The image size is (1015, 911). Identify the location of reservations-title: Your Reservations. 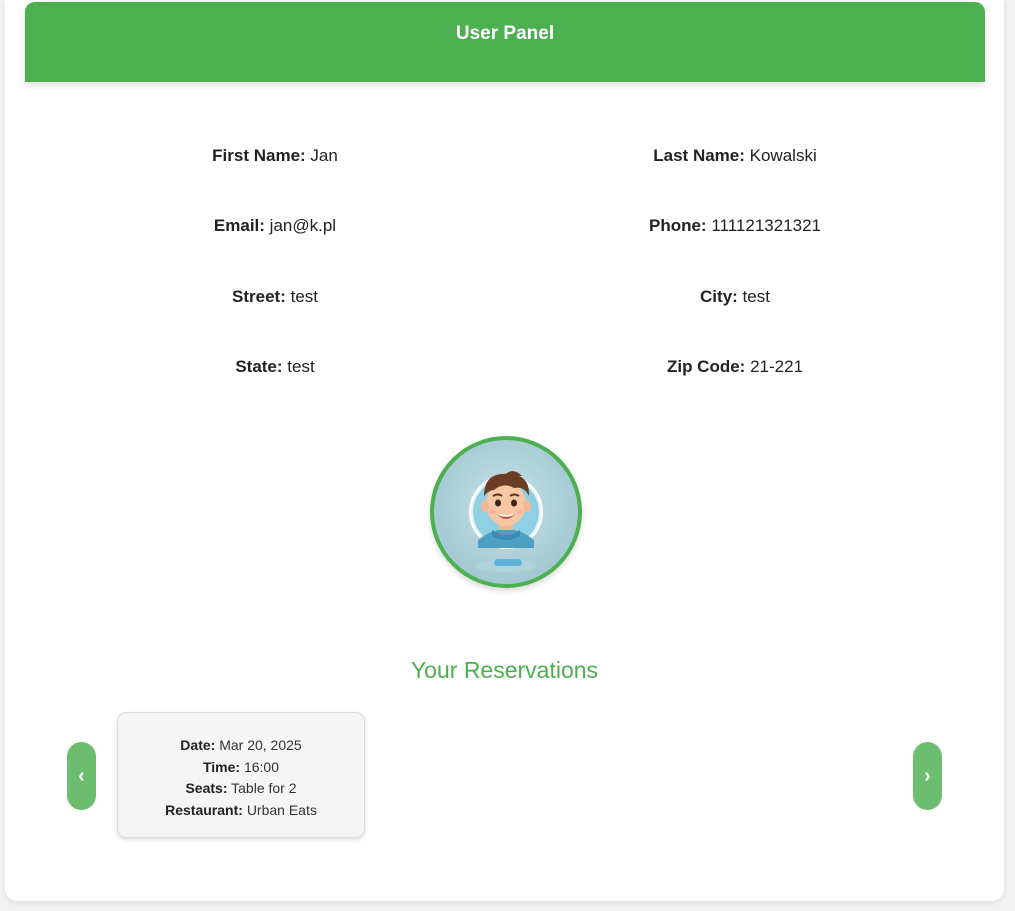
(504, 670).